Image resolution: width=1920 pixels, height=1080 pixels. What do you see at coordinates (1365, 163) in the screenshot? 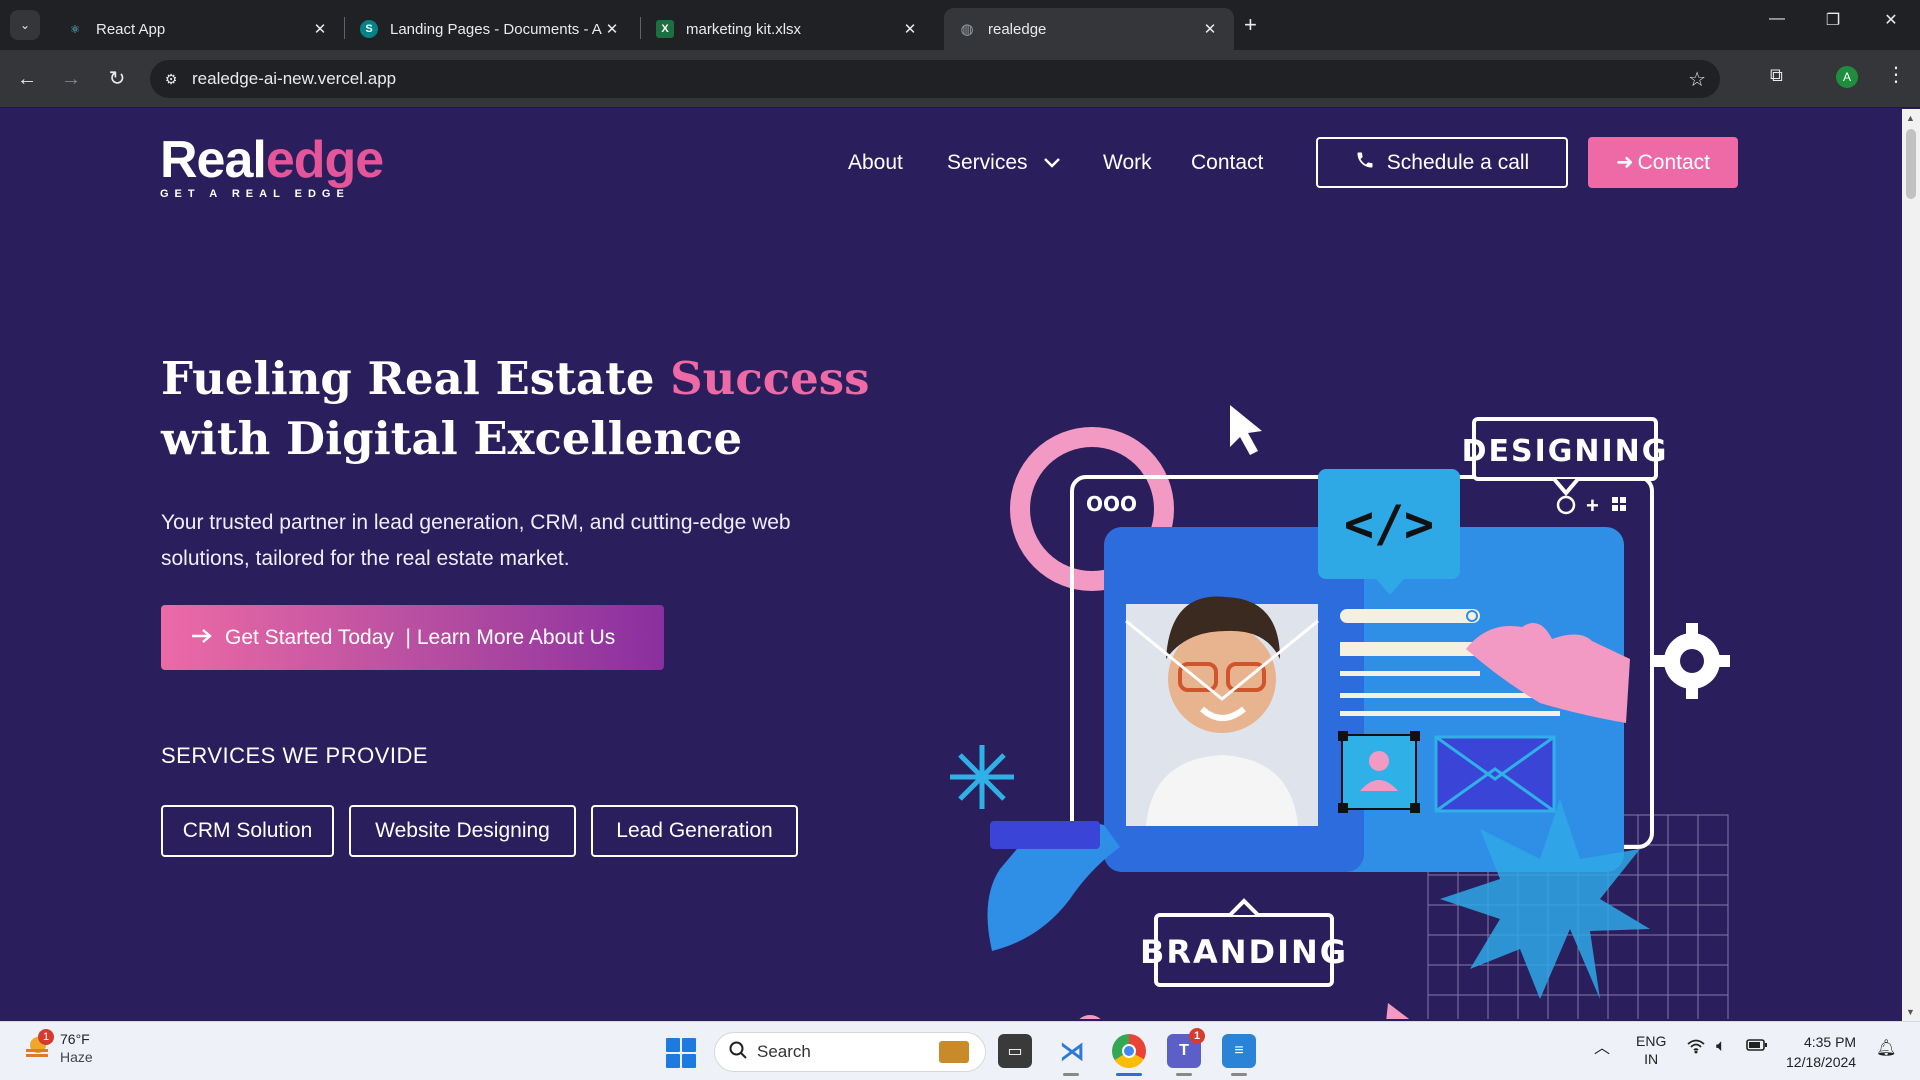
I see `phone-icon` at bounding box center [1365, 163].